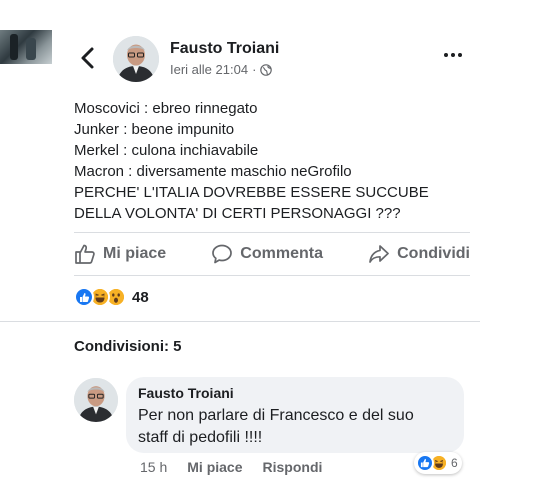 This screenshot has height=489, width=558. I want to click on comment-button: Commenta, so click(267, 254).